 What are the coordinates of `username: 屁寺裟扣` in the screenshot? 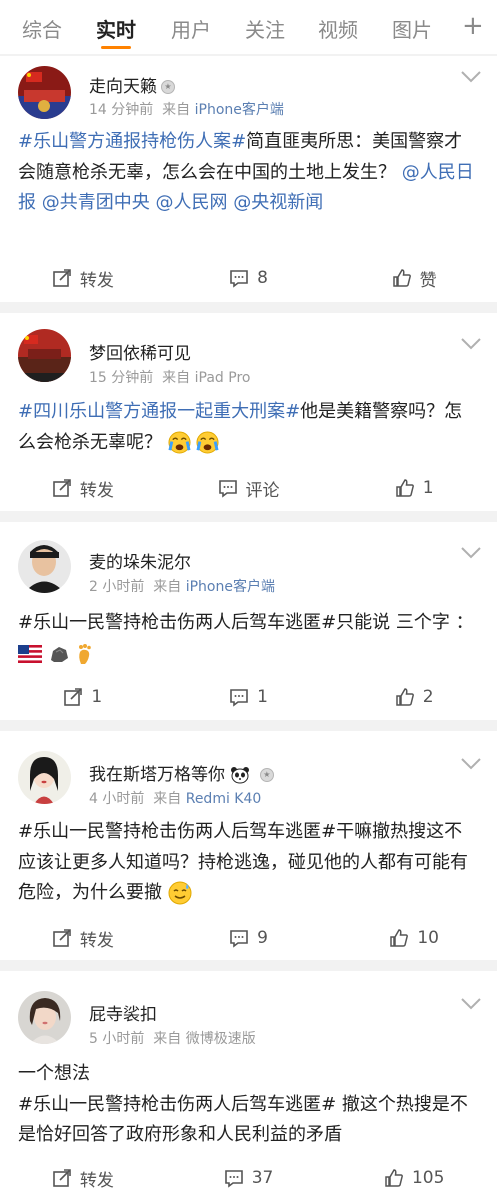 It's located at (123, 1012).